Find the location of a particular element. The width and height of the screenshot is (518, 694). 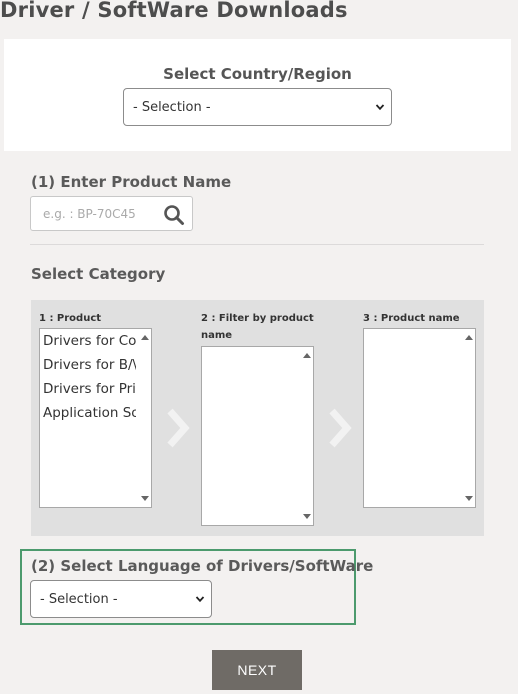

language-selected-value: - Selection - is located at coordinates (79, 599).